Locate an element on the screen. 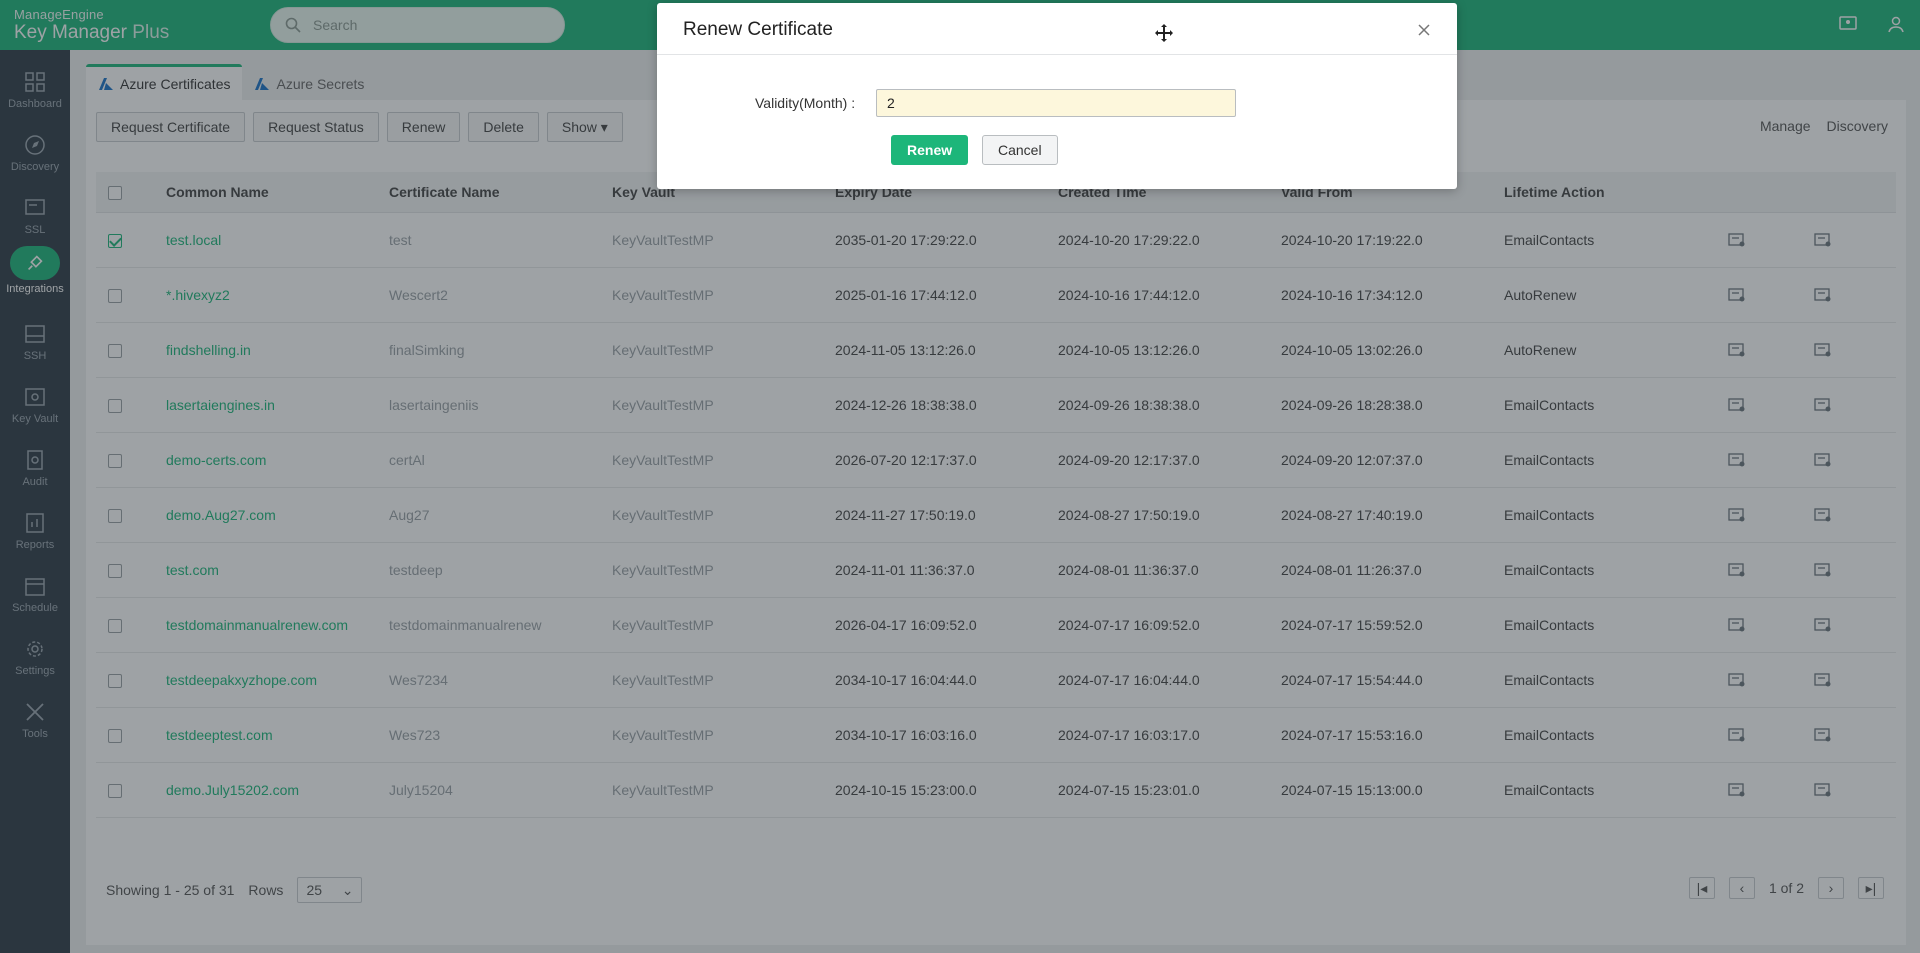 The height and width of the screenshot is (953, 1920). move-cursor-icon is located at coordinates (1164, 33).